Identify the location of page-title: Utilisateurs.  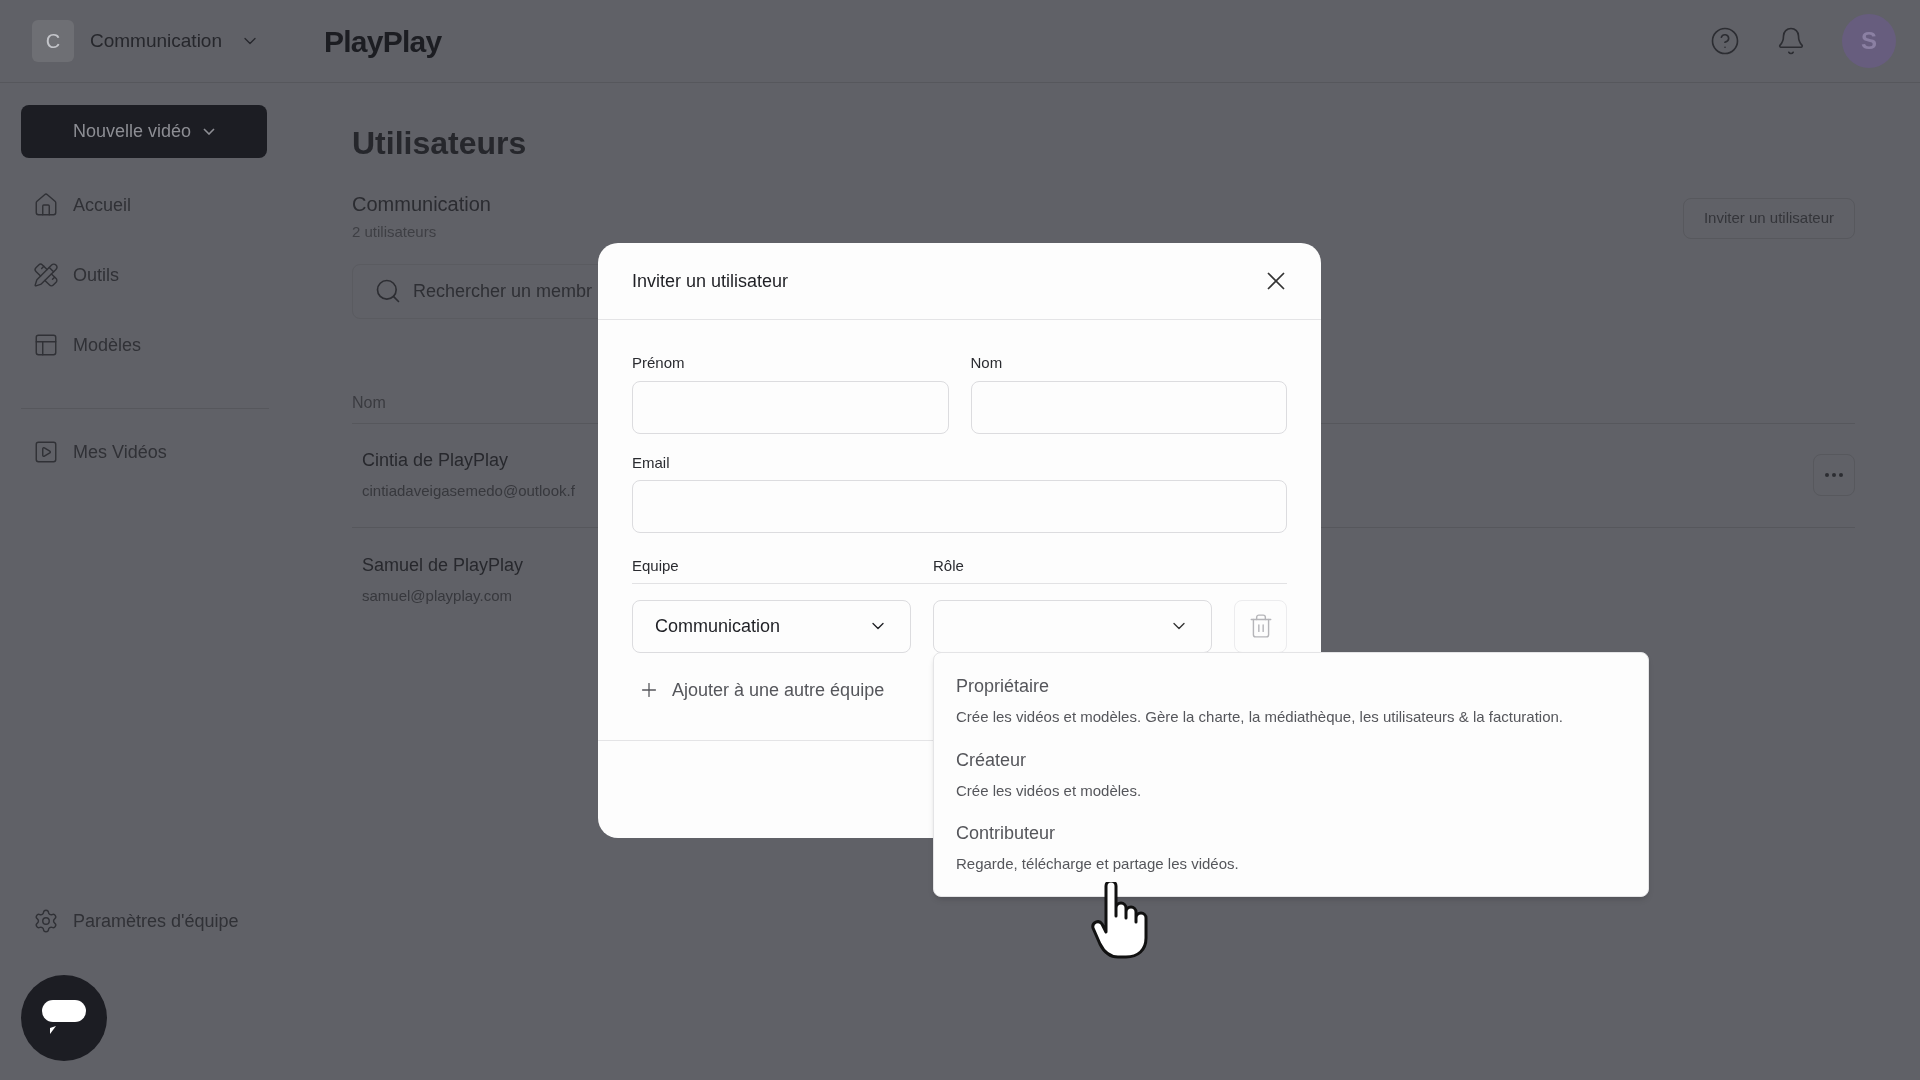
(440, 143).